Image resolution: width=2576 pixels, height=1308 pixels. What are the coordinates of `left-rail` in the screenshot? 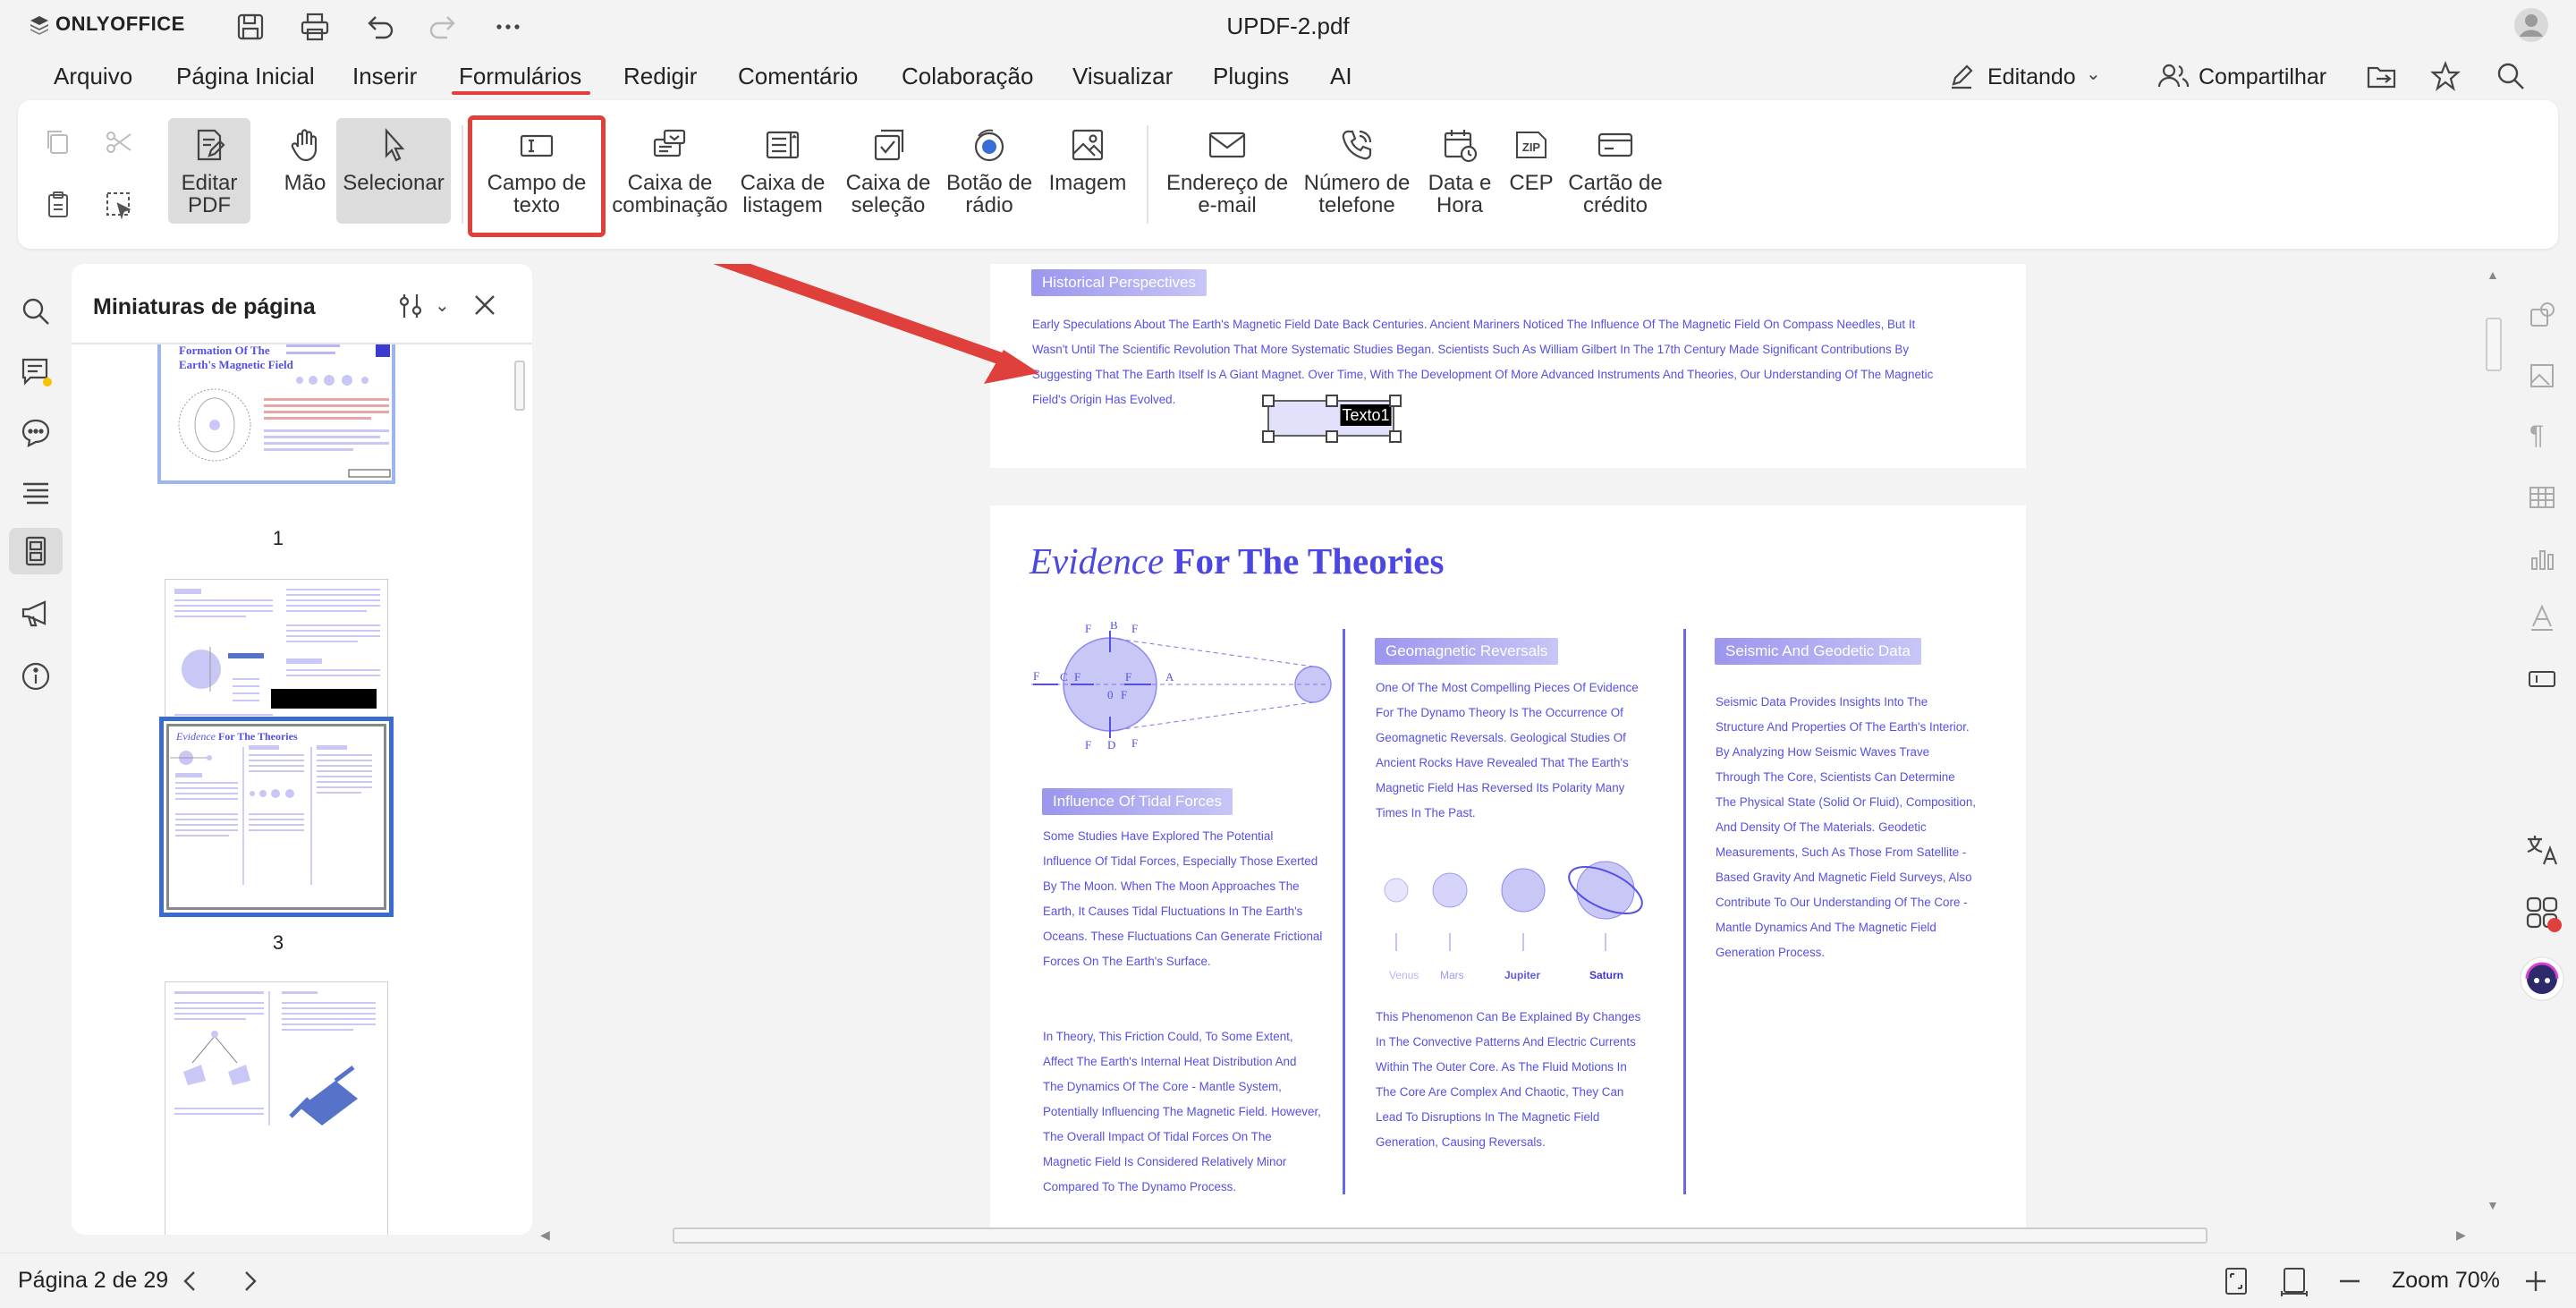 It's located at (36, 756).